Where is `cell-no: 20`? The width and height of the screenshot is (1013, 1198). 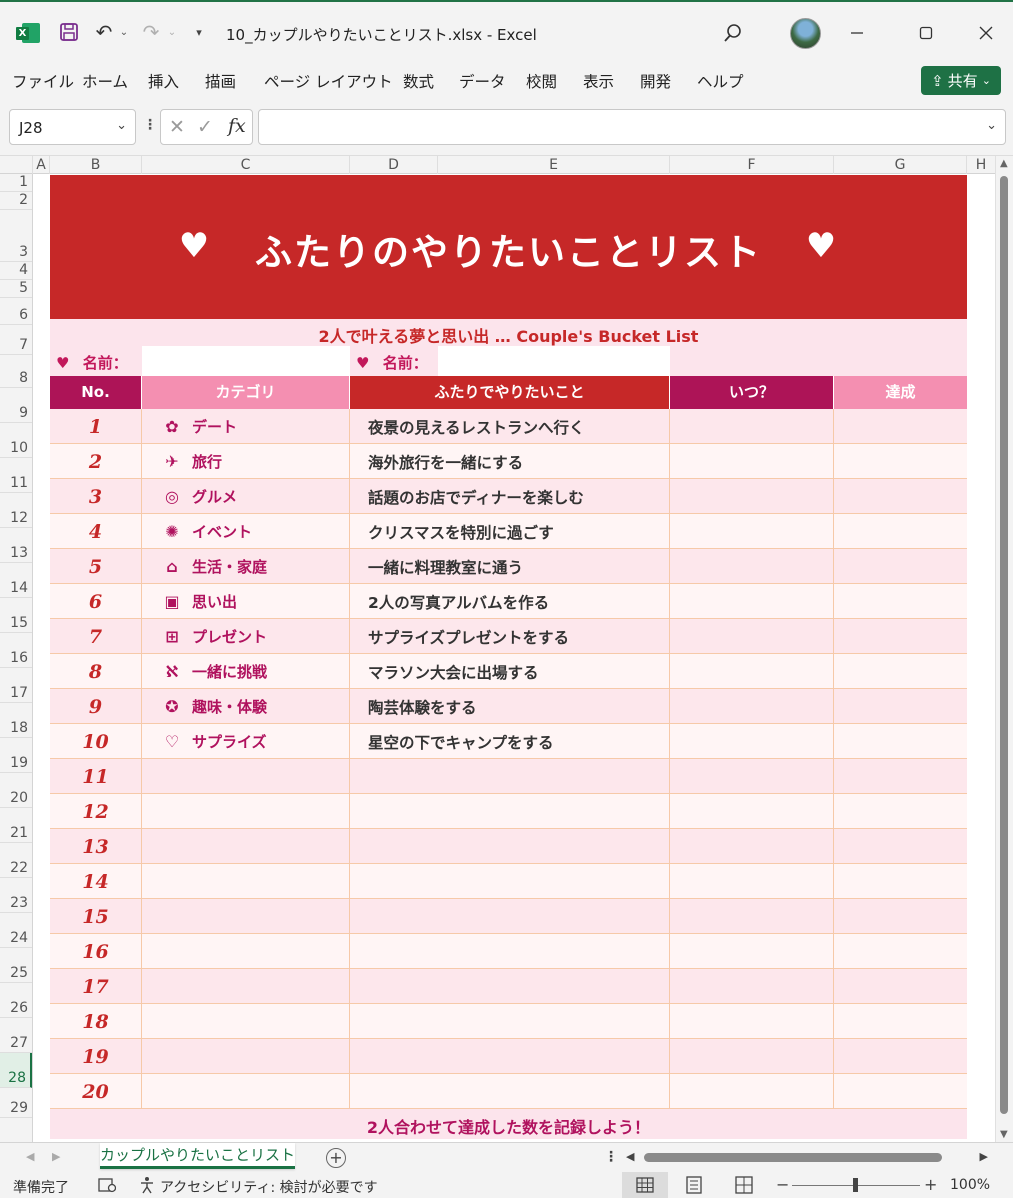
cell-no: 20 is located at coordinates (96, 1091).